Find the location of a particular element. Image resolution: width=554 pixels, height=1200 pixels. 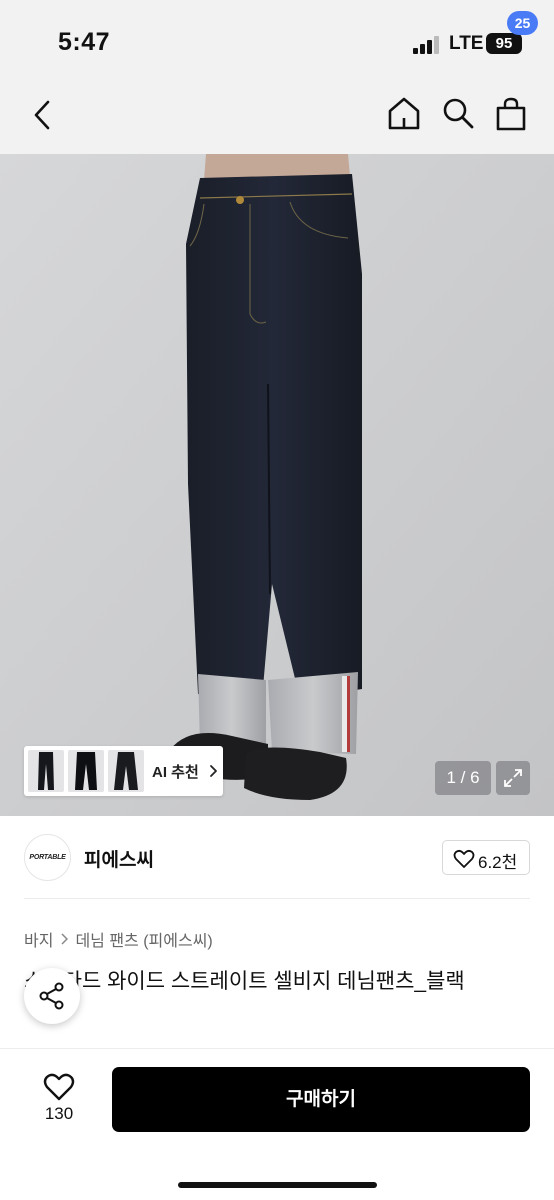

brand-like-count: 6.2천 is located at coordinates (498, 862).